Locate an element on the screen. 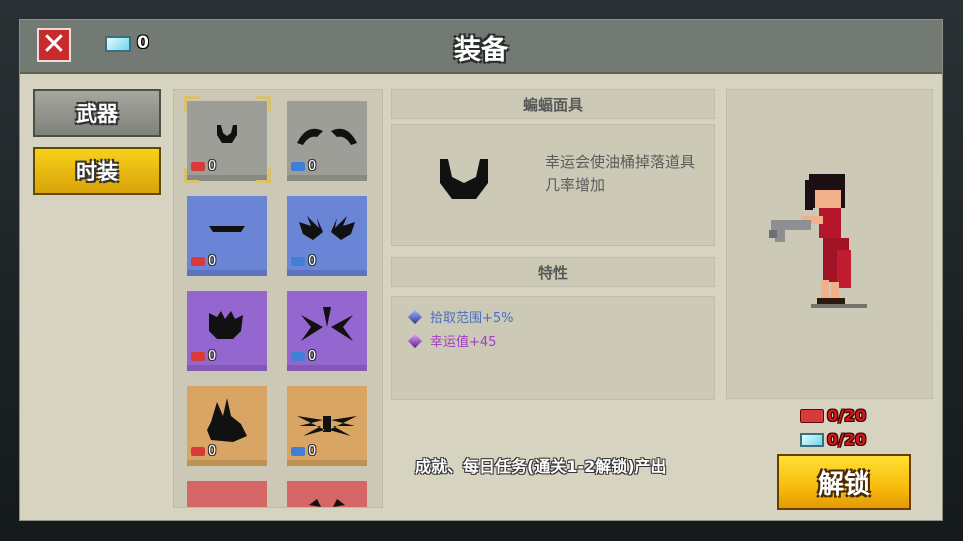  trait-text: 幸运值+45 is located at coordinates (463, 342).